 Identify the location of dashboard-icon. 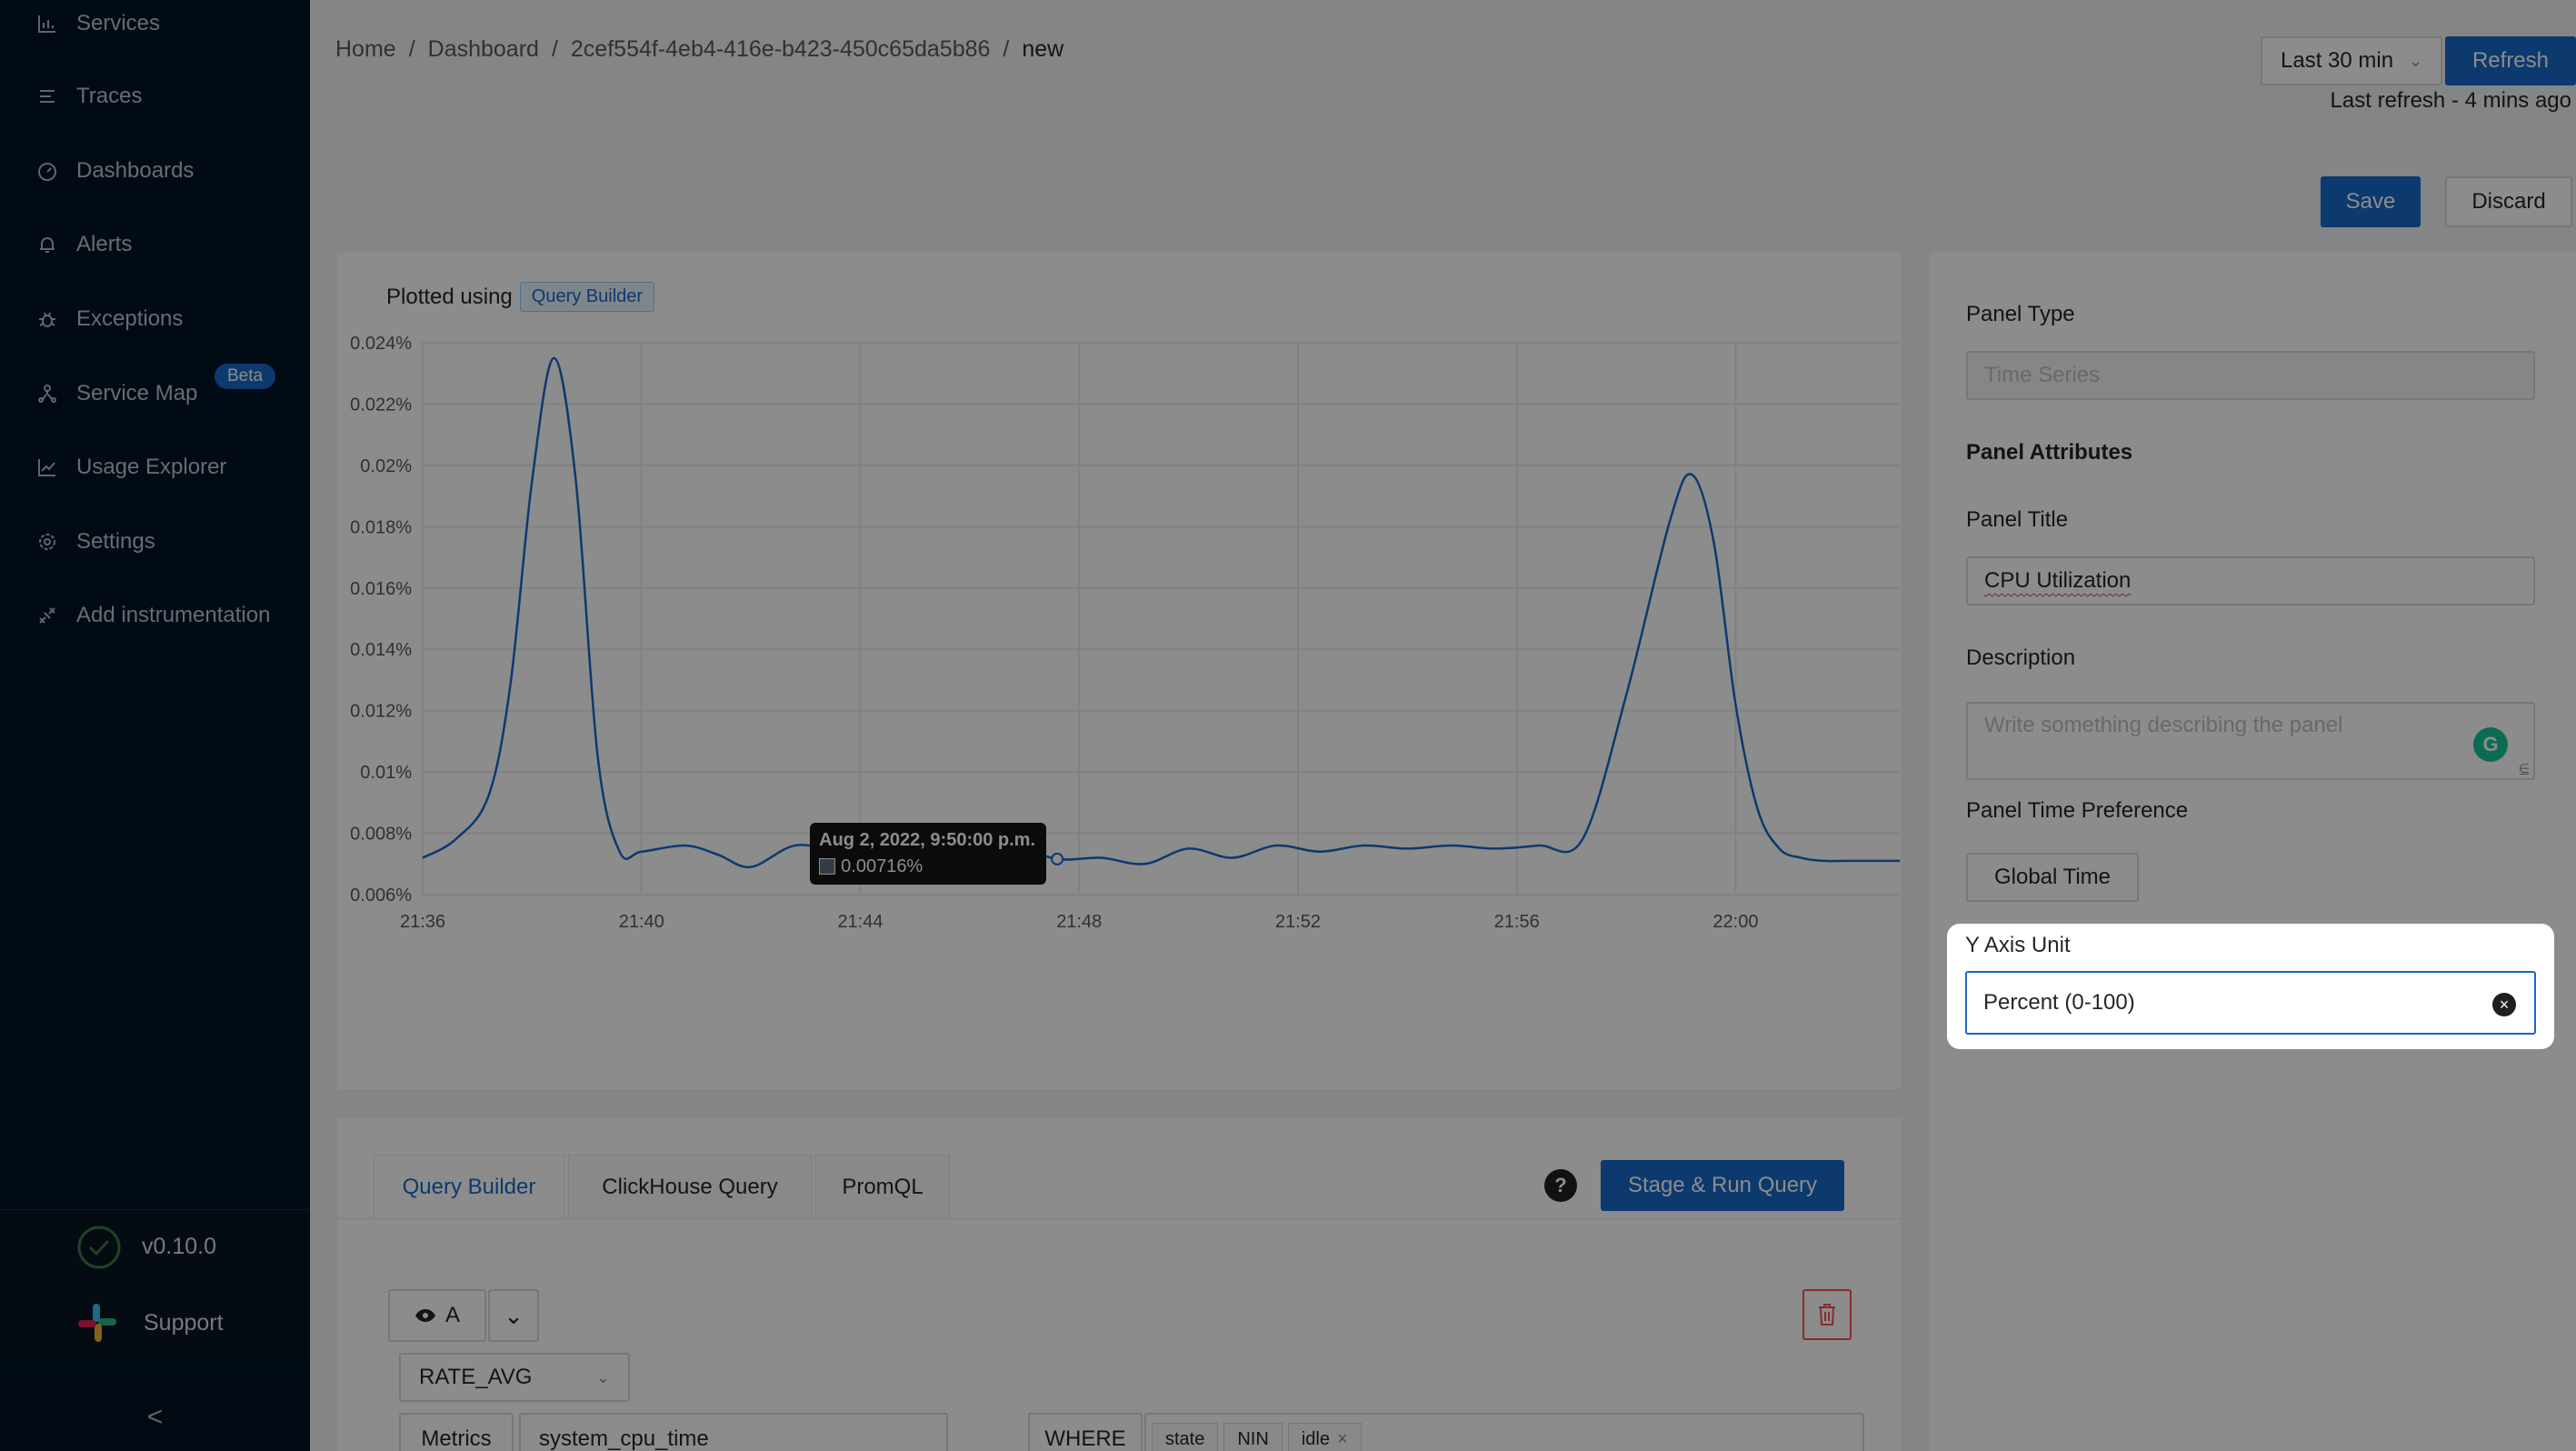
(47, 171).